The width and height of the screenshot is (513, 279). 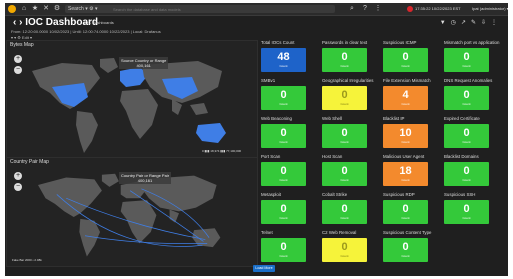 I want to click on grid-icon: ⋮, so click(x=378, y=9).